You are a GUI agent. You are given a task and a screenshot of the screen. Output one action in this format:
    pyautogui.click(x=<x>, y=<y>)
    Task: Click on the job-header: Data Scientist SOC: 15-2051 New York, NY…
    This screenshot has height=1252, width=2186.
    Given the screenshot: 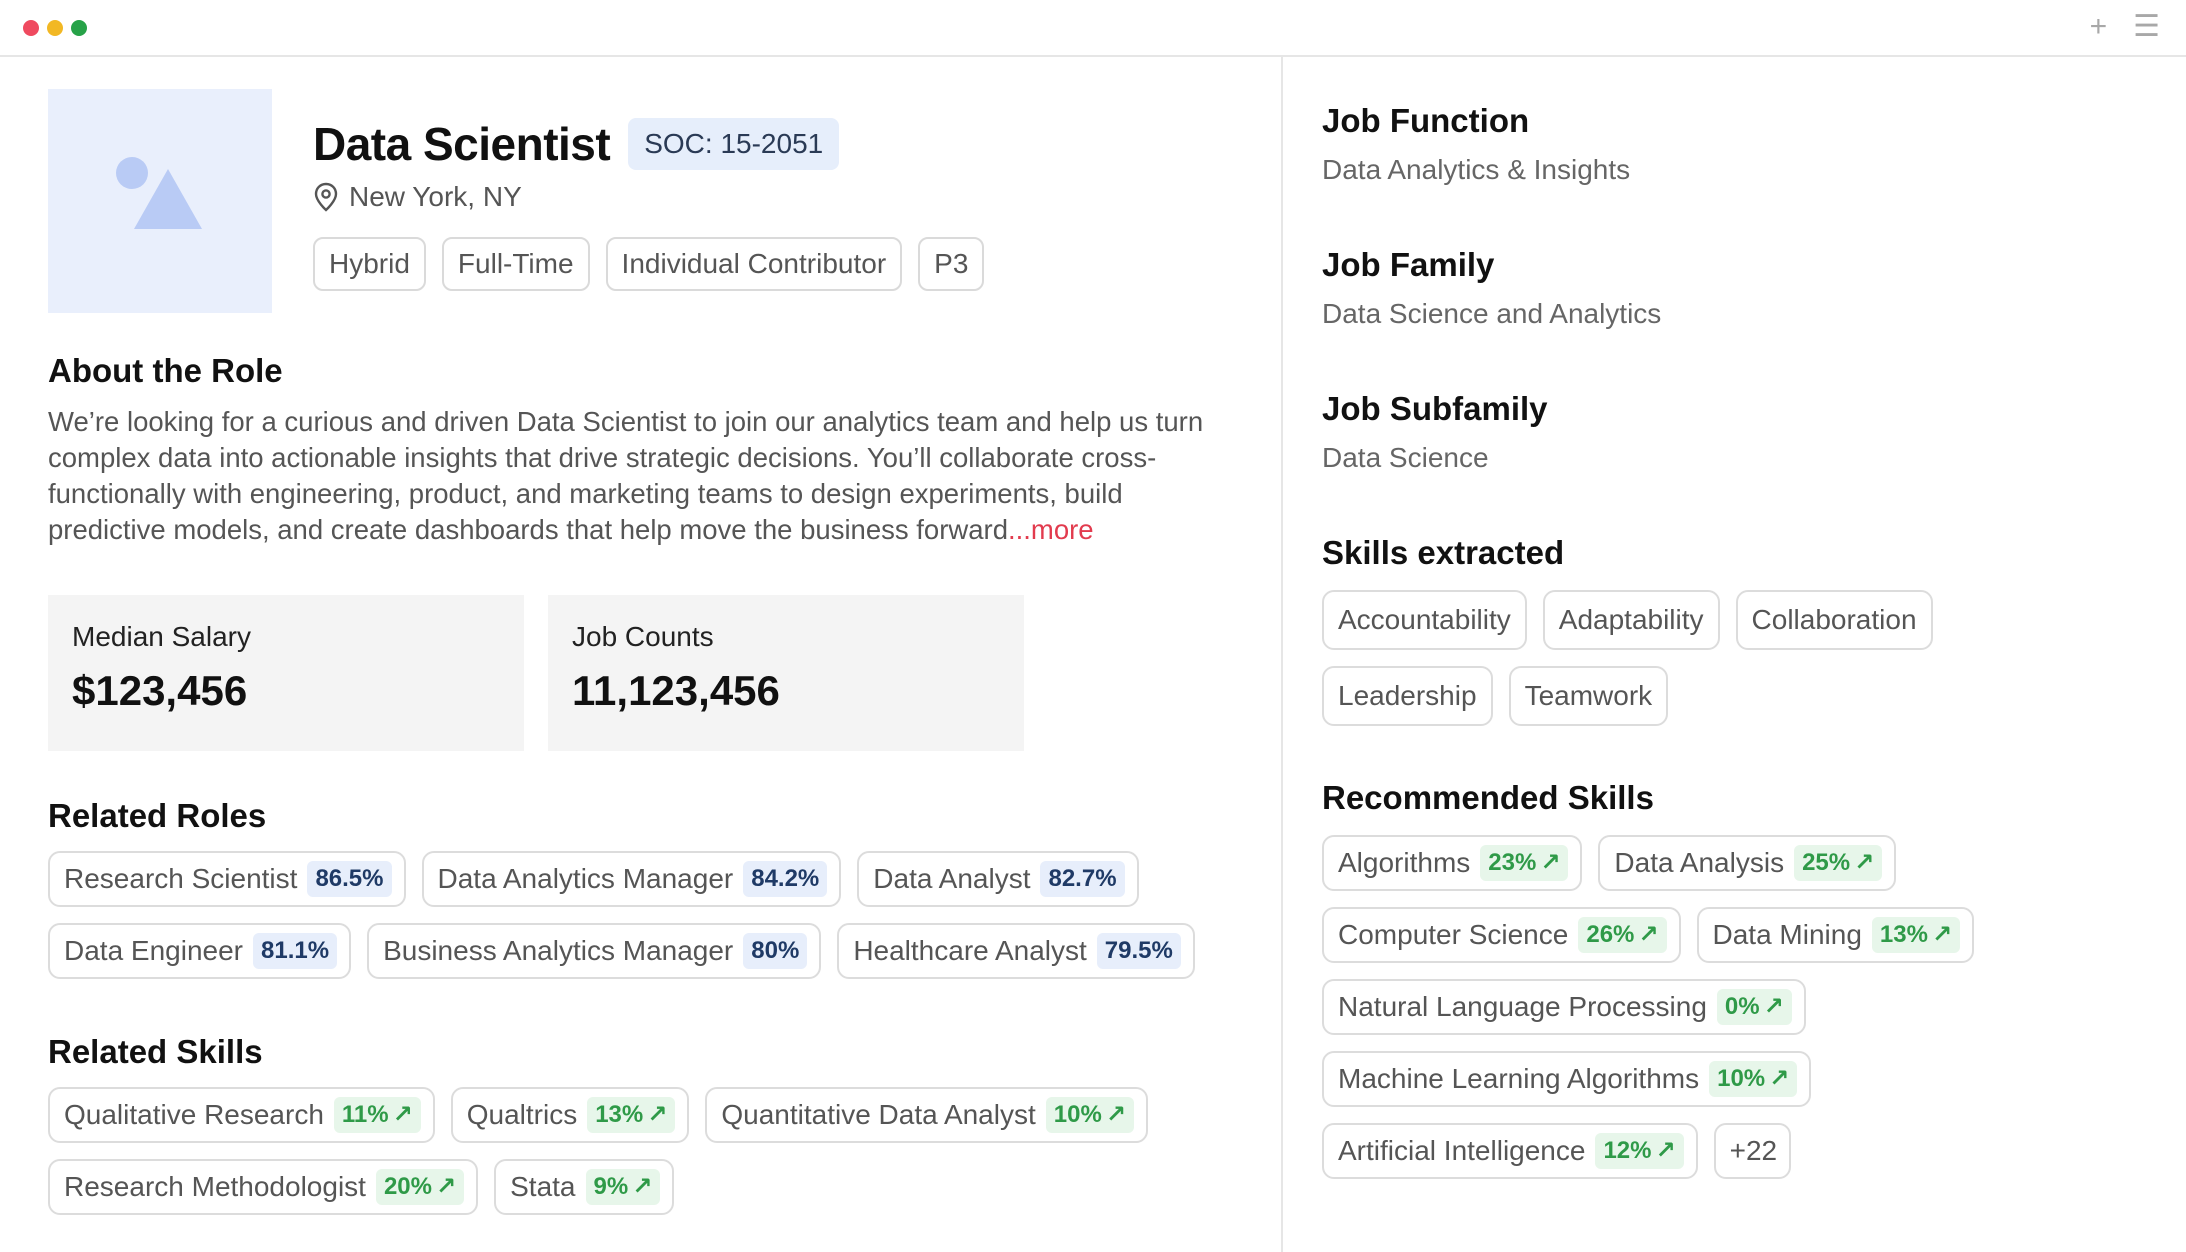 What is the action you would take?
    pyautogui.click(x=649, y=204)
    